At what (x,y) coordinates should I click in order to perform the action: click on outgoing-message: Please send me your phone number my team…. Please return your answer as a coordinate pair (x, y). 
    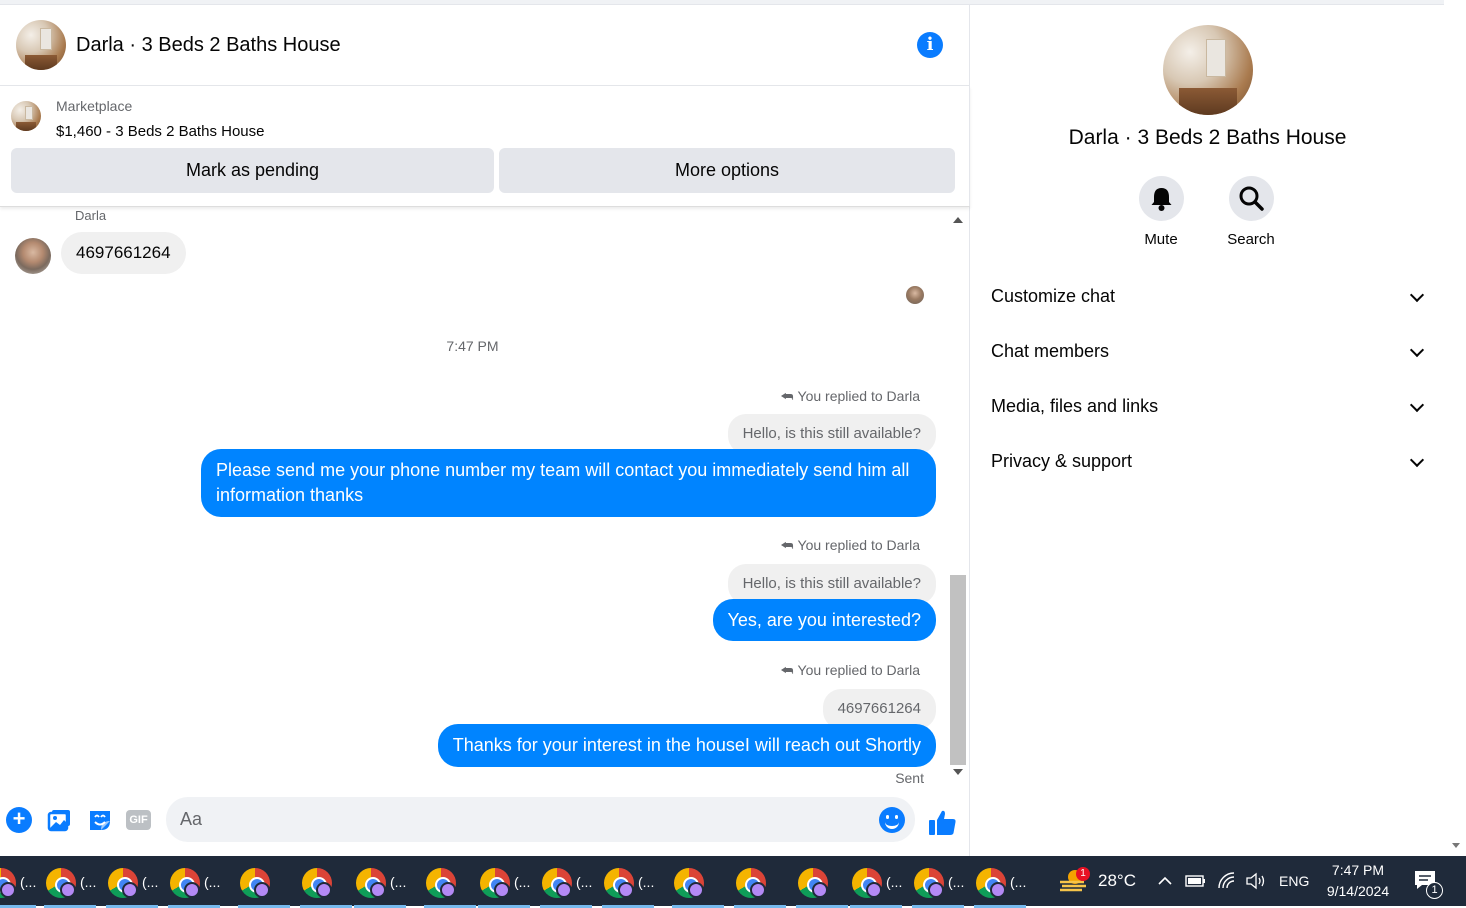
    Looking at the image, I should click on (568, 483).